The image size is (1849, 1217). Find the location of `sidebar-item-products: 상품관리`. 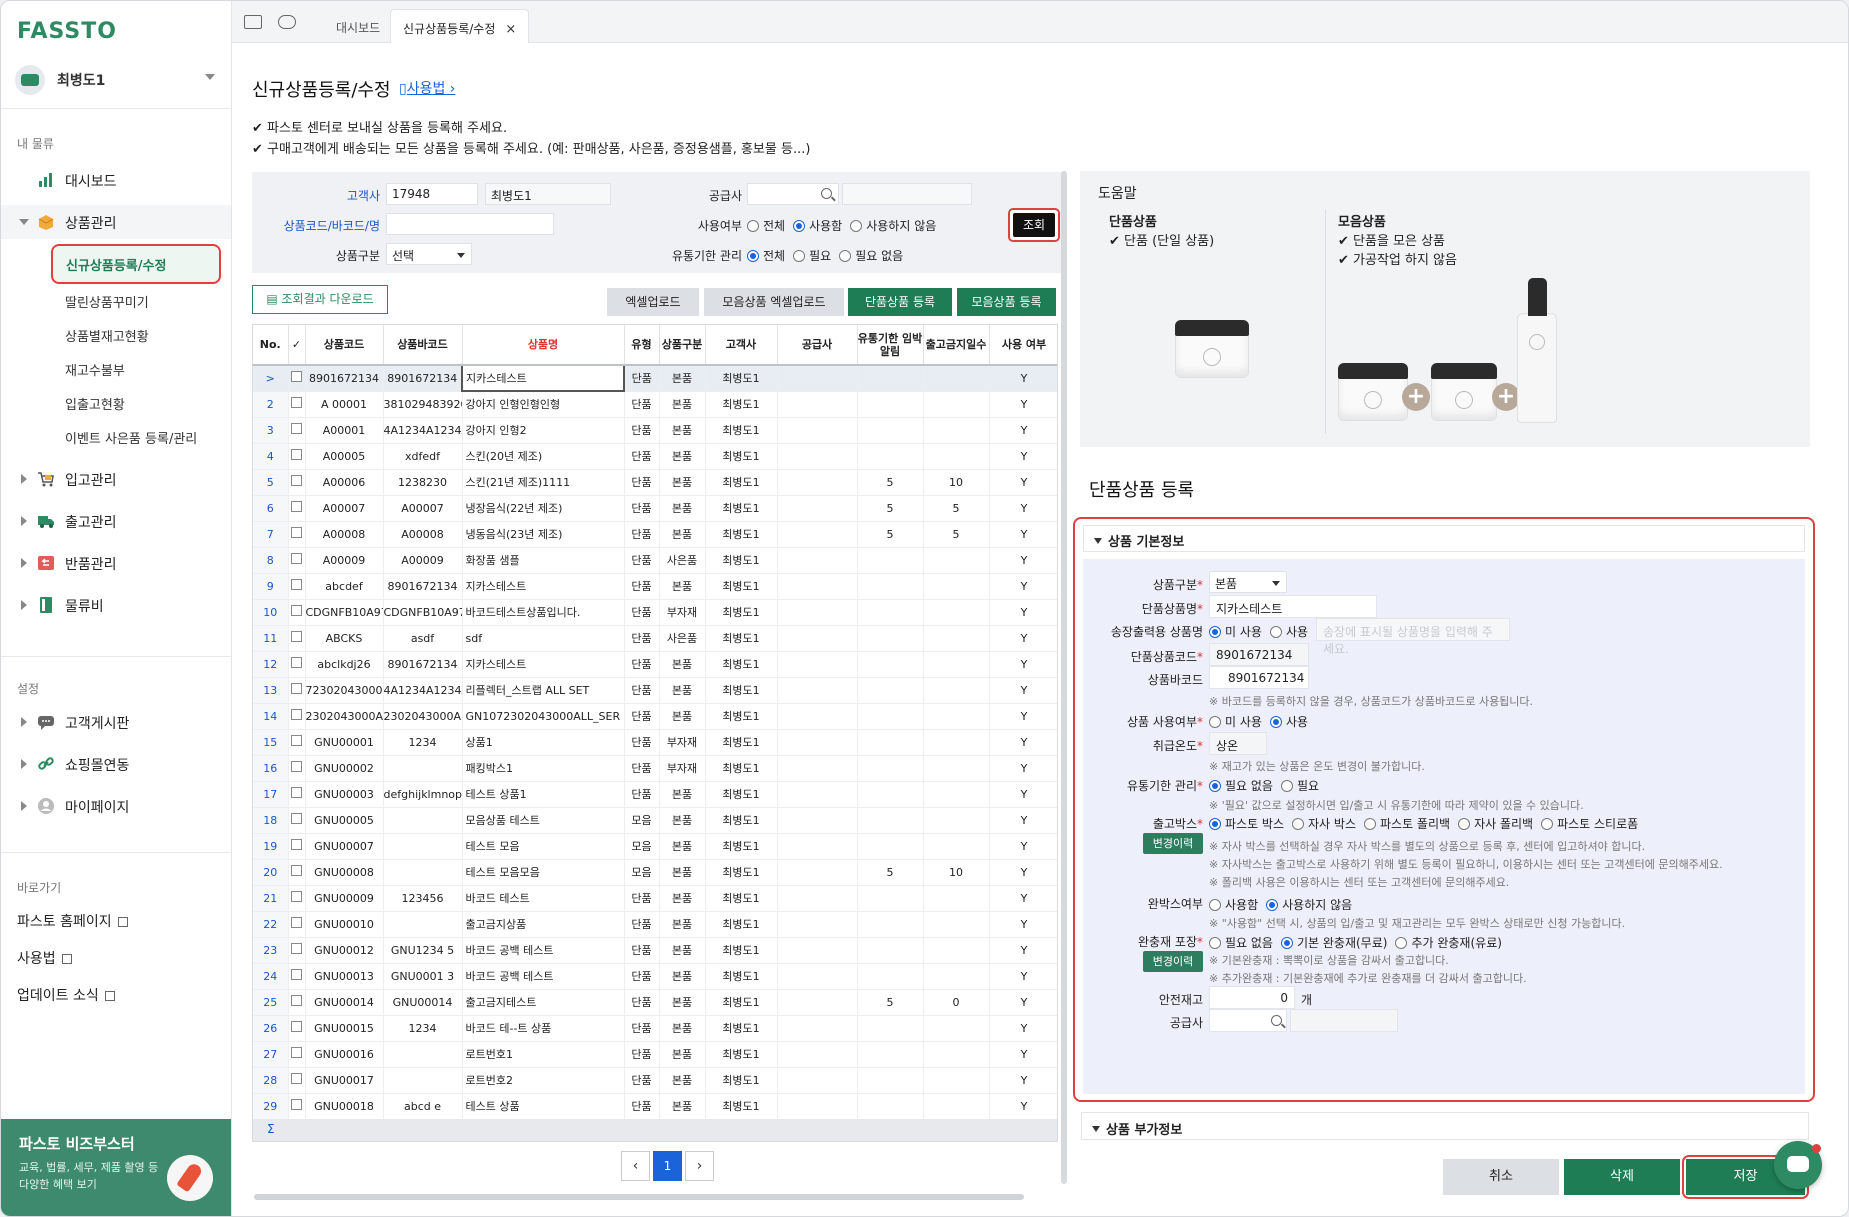

sidebar-item-products: 상품관리 is located at coordinates (116, 222).